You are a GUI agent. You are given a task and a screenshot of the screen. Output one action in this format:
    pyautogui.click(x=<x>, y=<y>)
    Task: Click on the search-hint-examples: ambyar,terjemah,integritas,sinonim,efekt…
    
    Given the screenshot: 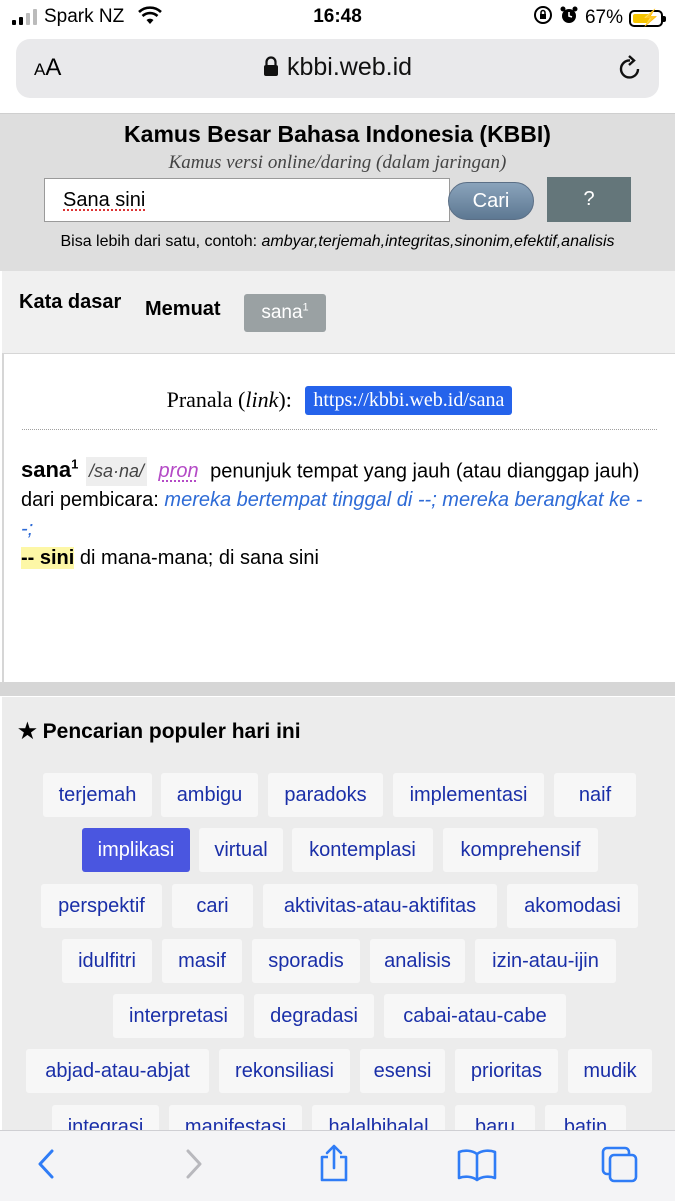 What is the action you would take?
    pyautogui.click(x=438, y=241)
    